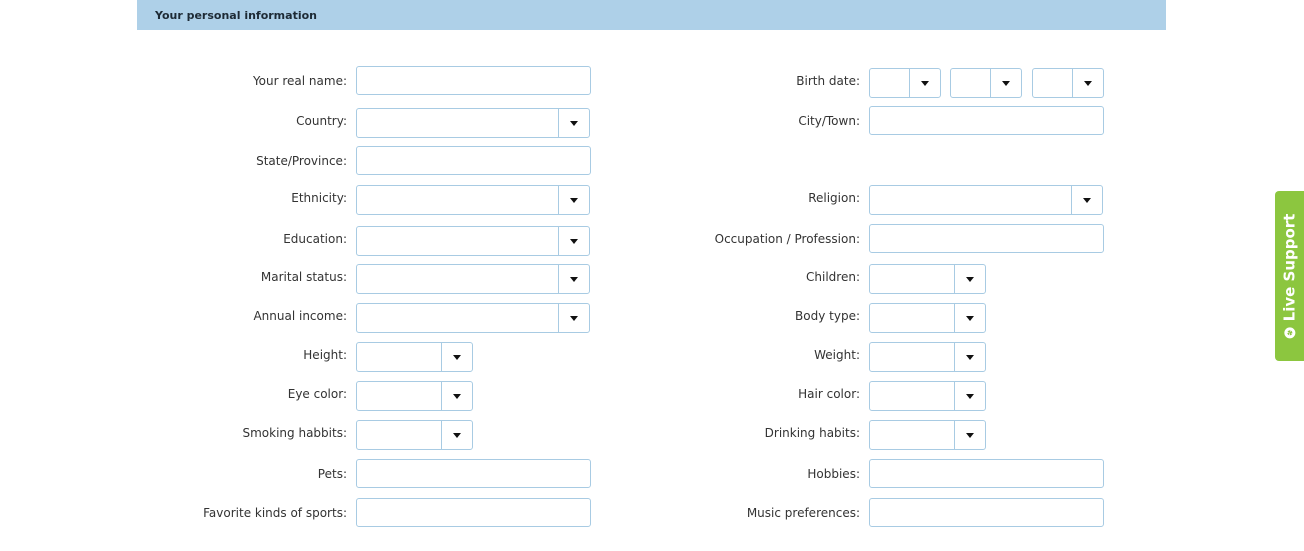  I want to click on city-label: City/Town:, so click(829, 121).